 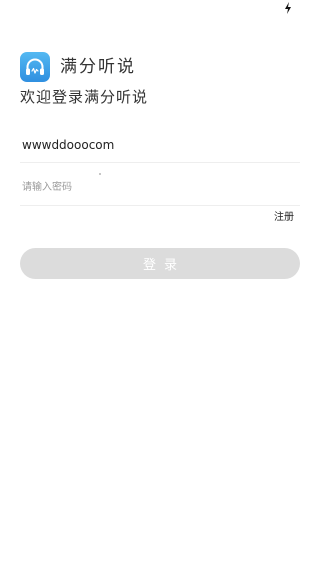 I want to click on password-field, so click(x=160, y=188).